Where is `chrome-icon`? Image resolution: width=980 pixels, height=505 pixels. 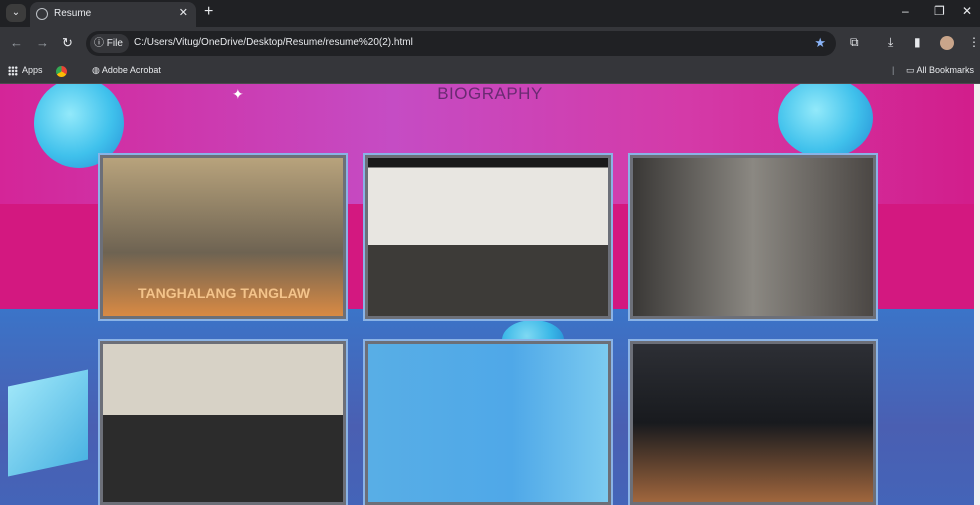 chrome-icon is located at coordinates (61, 71).